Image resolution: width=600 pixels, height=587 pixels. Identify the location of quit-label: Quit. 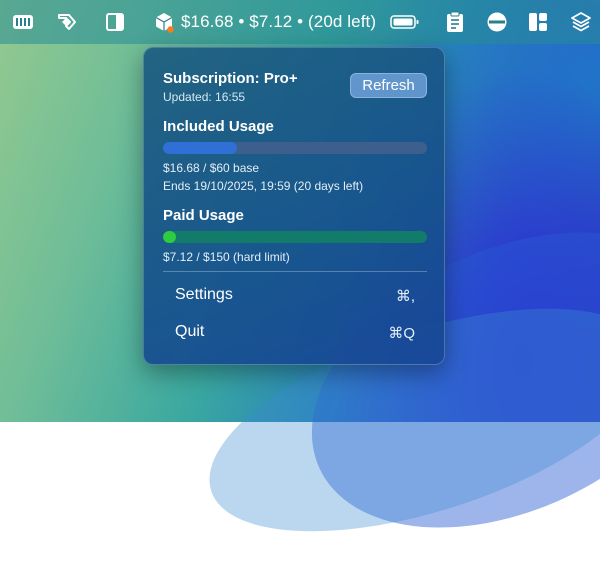
(190, 331).